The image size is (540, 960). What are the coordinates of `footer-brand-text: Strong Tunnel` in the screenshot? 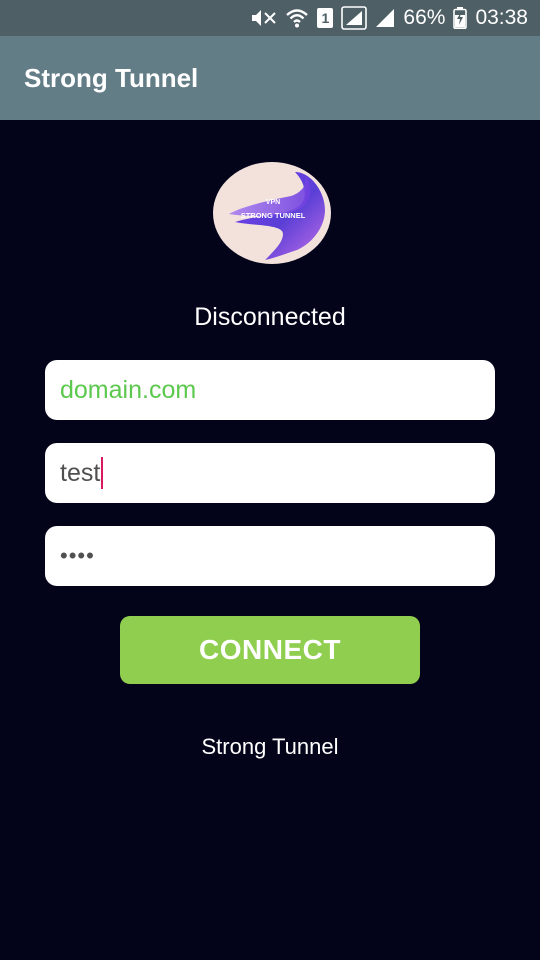 It's located at (270, 746).